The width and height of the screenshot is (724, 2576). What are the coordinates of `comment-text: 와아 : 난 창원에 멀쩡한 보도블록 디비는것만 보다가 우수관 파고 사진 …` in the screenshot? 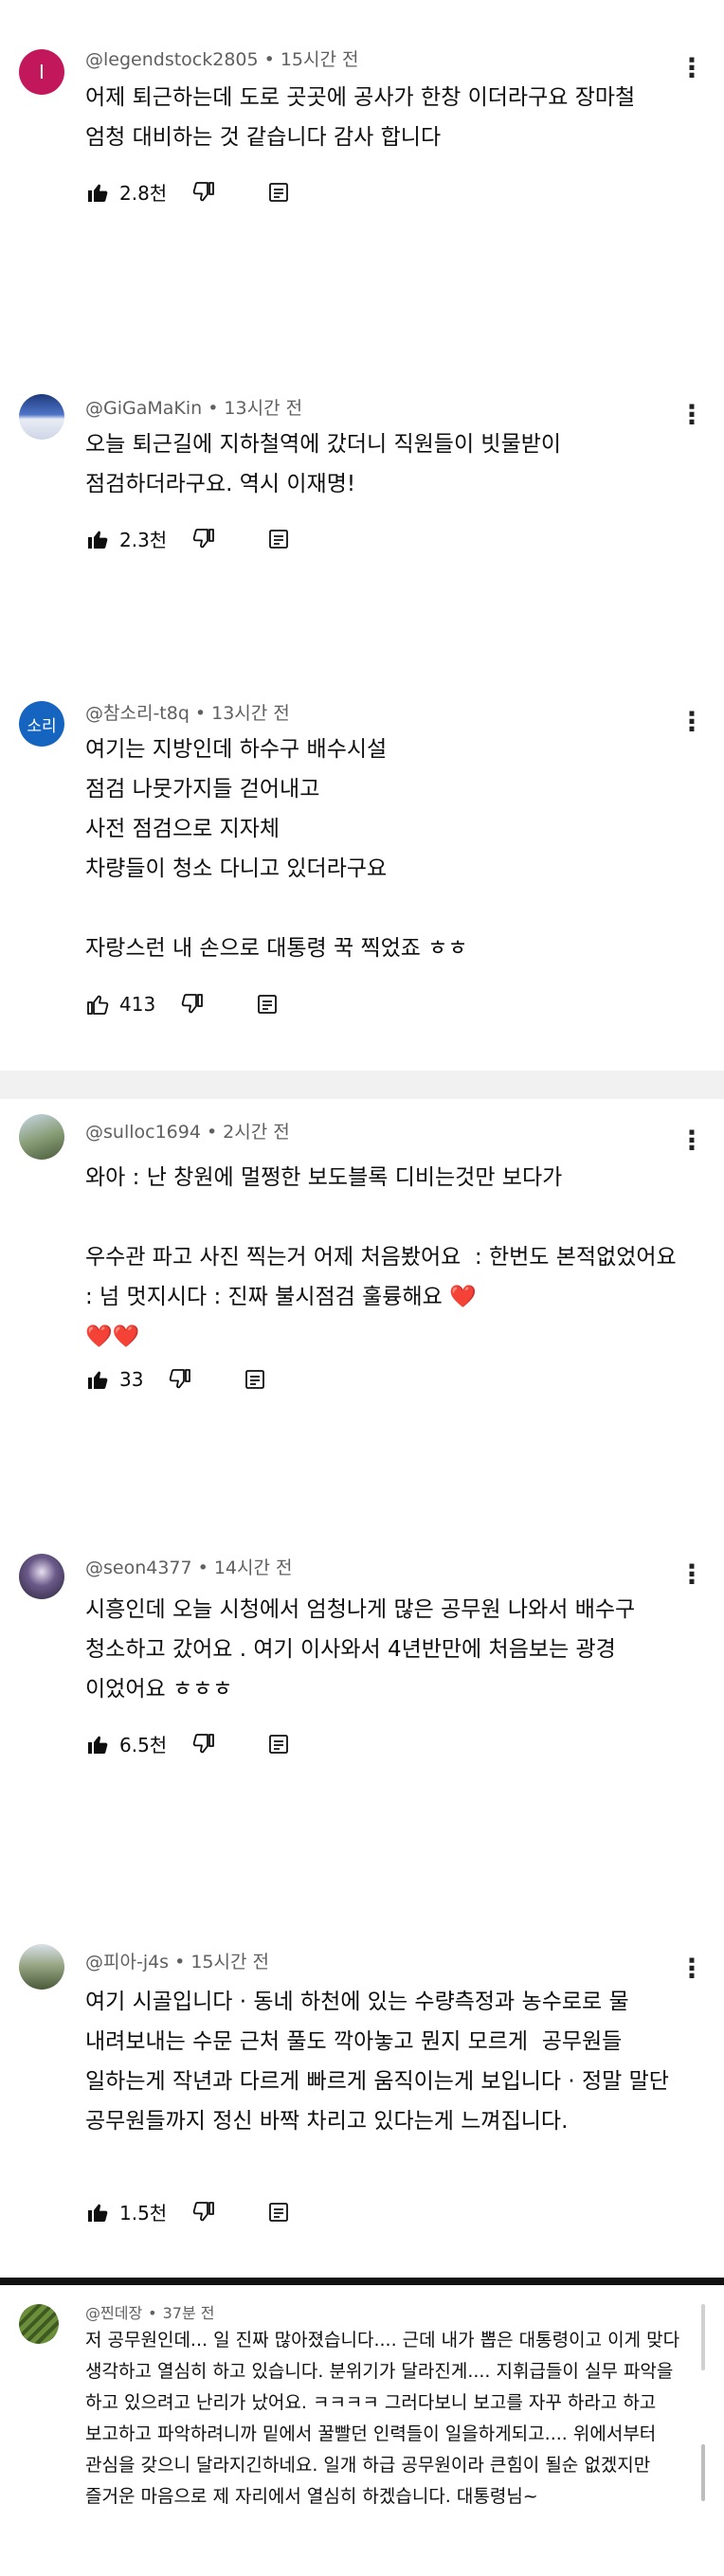 It's located at (381, 1257).